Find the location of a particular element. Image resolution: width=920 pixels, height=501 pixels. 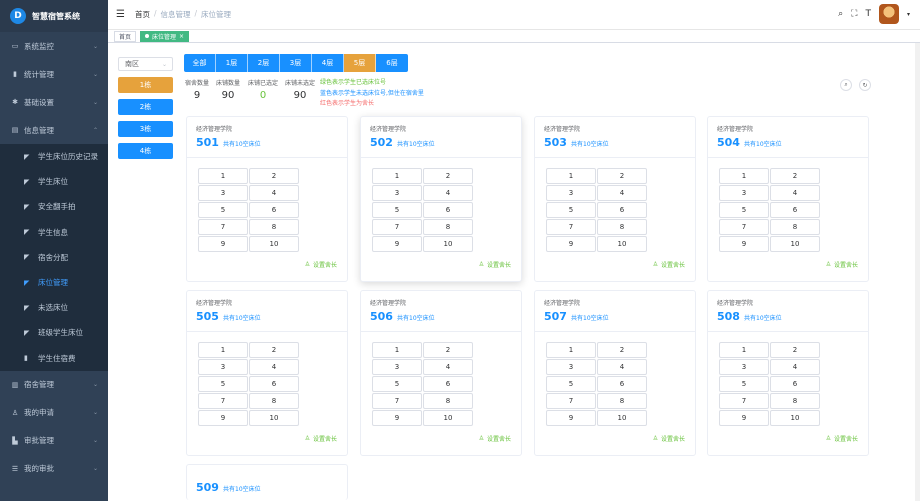

refresh-button: ↻ is located at coordinates (865, 85).